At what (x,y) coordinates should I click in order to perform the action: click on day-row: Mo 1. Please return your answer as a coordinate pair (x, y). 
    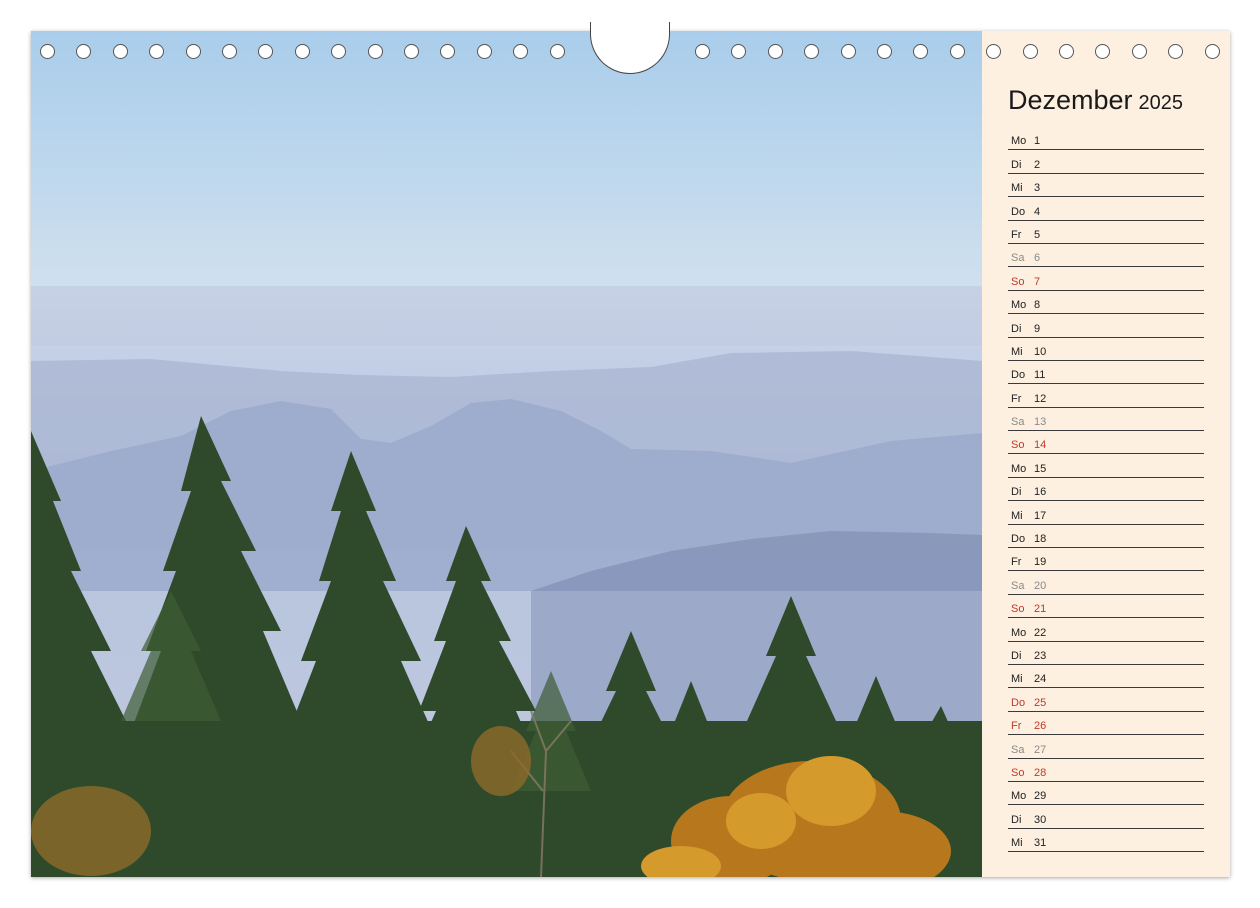
    Looking at the image, I should click on (1106, 139).